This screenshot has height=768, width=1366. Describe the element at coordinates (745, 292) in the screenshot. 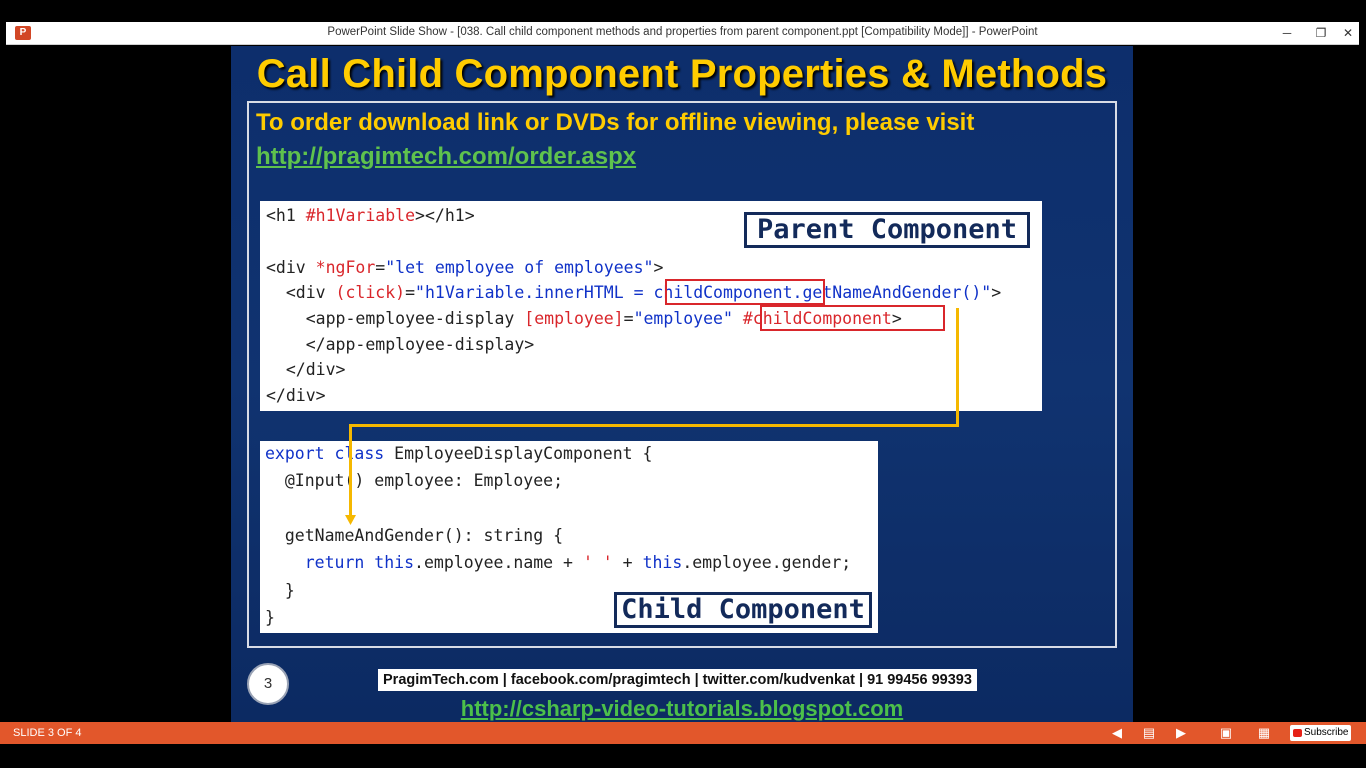

I see `child-component-ref-highlight` at that location.